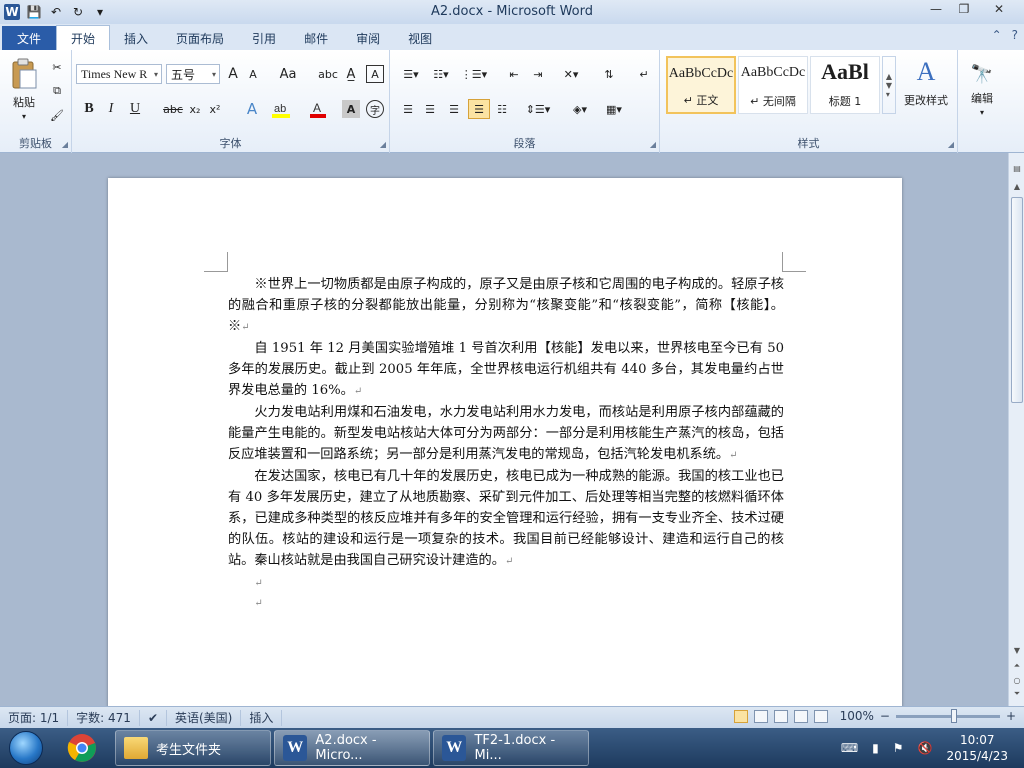 This screenshot has height=768, width=1024. I want to click on tab-home: 开始, so click(83, 37).